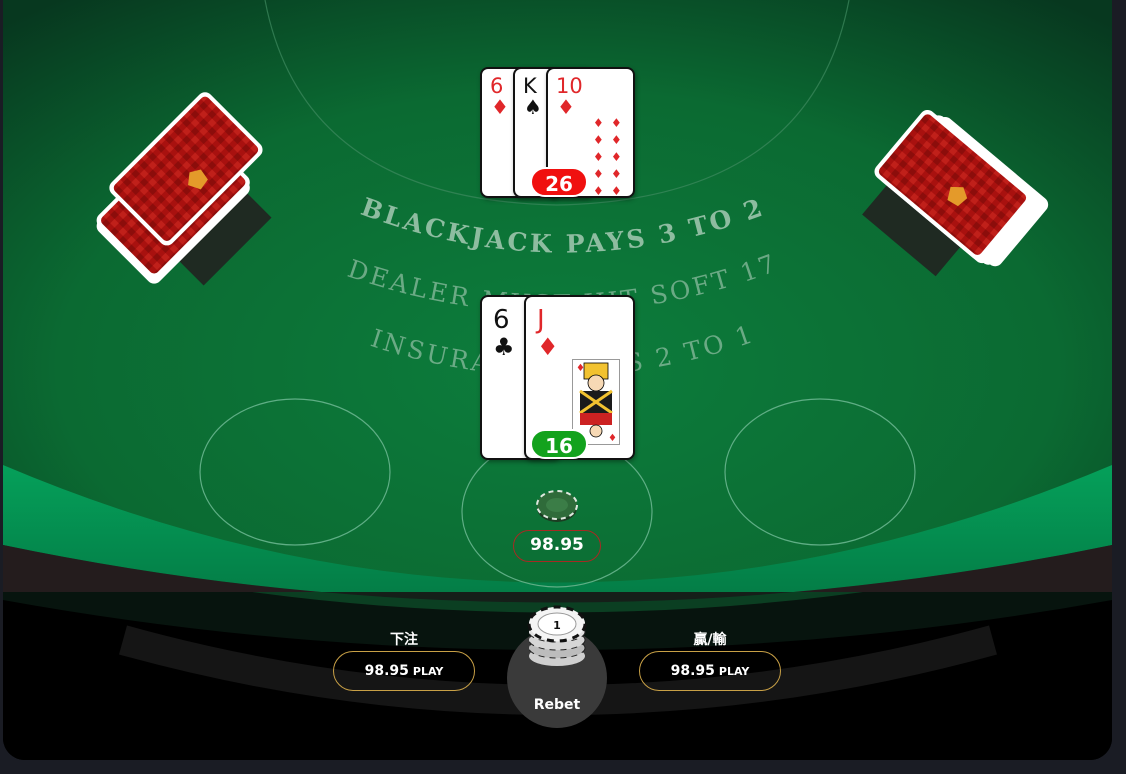 This screenshot has width=1126, height=774. Describe the element at coordinates (557, 705) in the screenshot. I see `rebet-label: Rebet` at that location.